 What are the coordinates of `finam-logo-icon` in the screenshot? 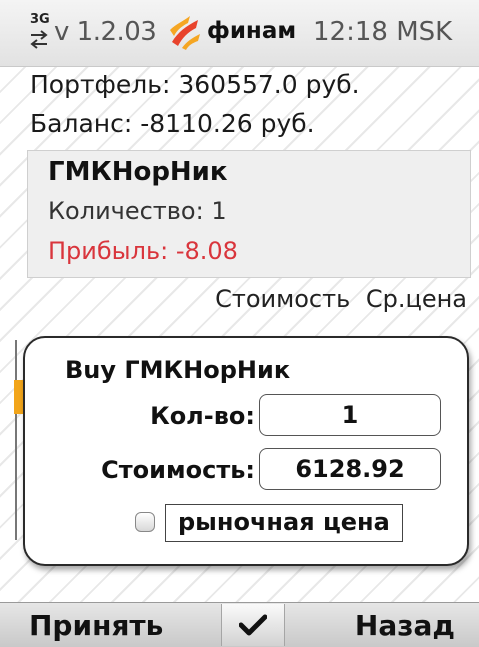 It's located at (185, 33).